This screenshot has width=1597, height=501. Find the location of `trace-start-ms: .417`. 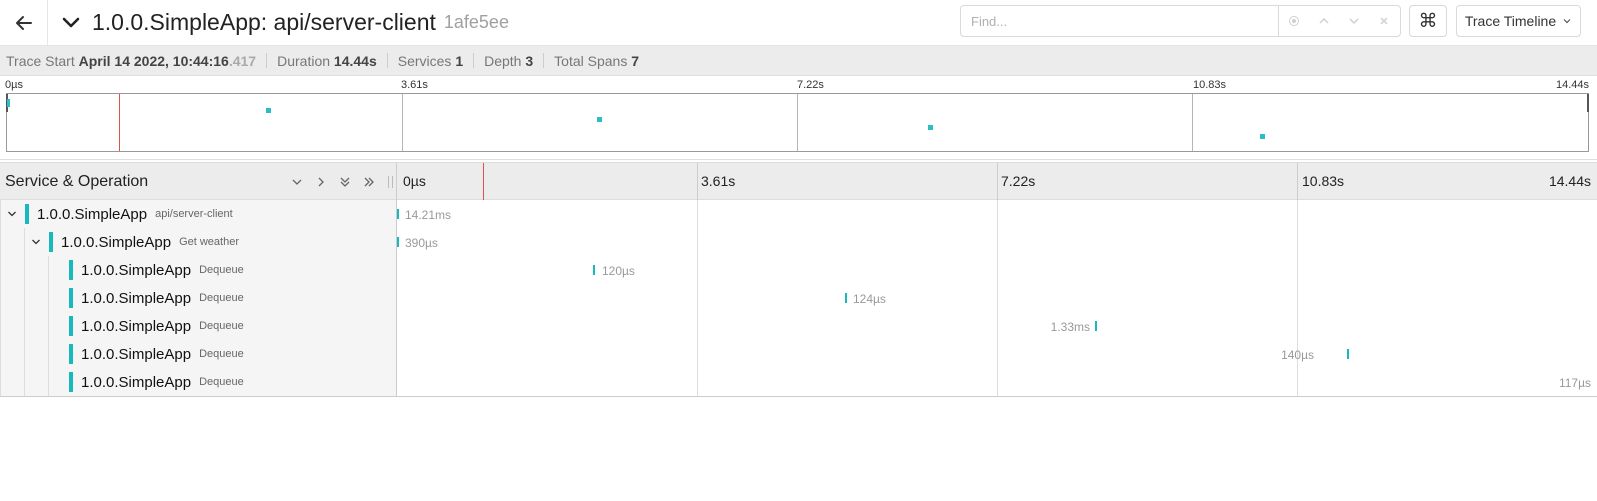

trace-start-ms: .417 is located at coordinates (242, 60).